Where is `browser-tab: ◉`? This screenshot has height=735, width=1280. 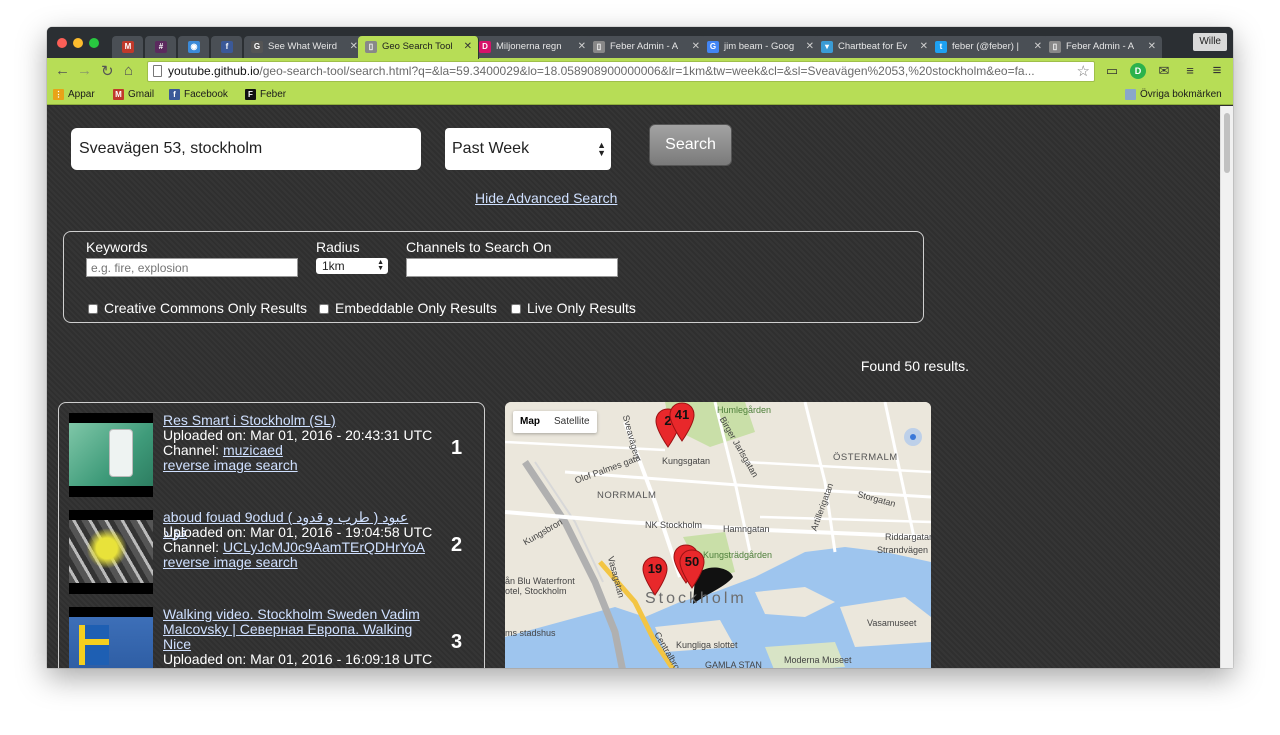 browser-tab: ◉ is located at coordinates (194, 47).